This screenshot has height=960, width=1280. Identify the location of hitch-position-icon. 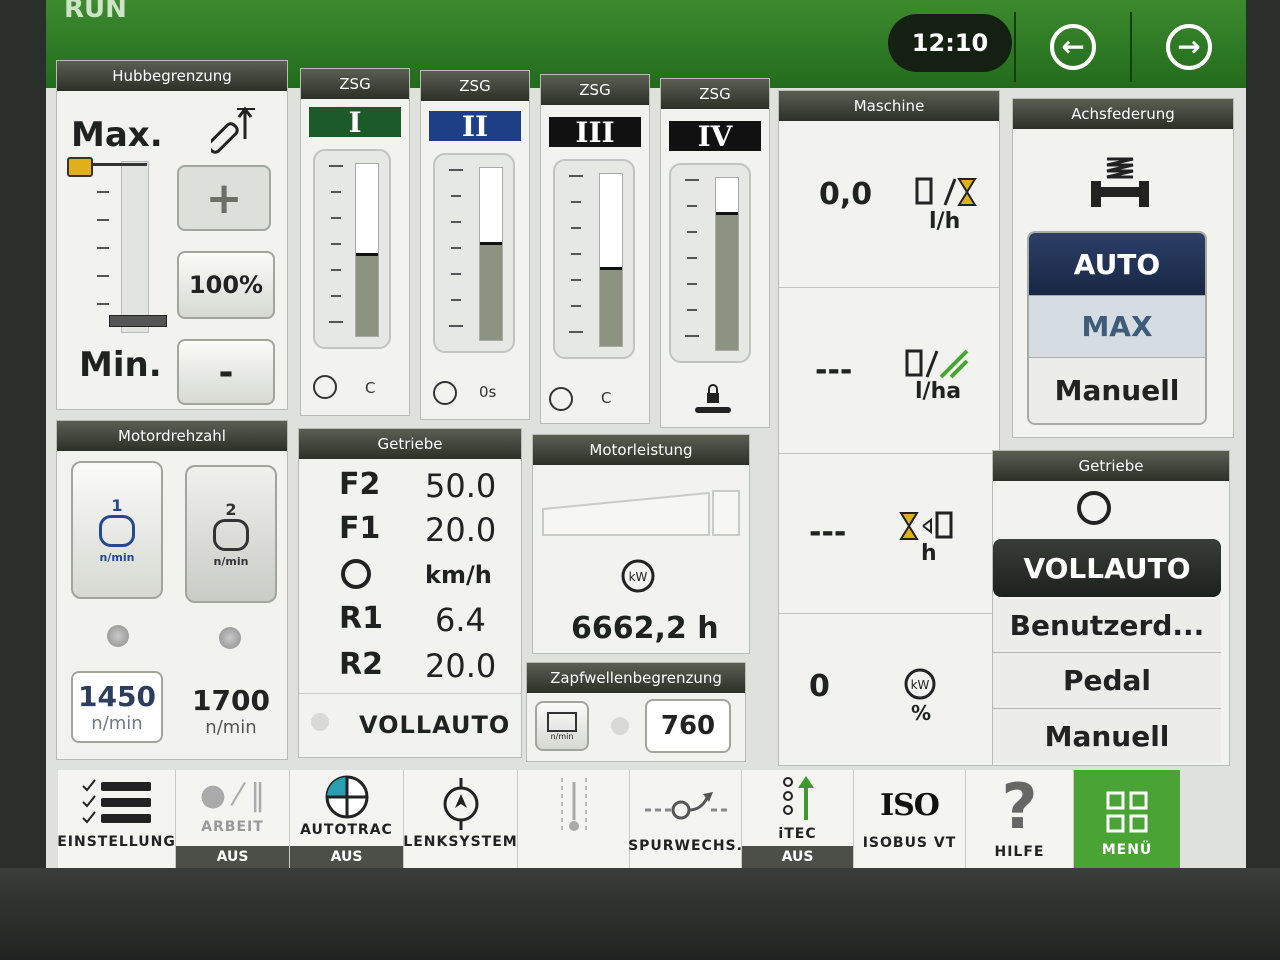
(233, 130).